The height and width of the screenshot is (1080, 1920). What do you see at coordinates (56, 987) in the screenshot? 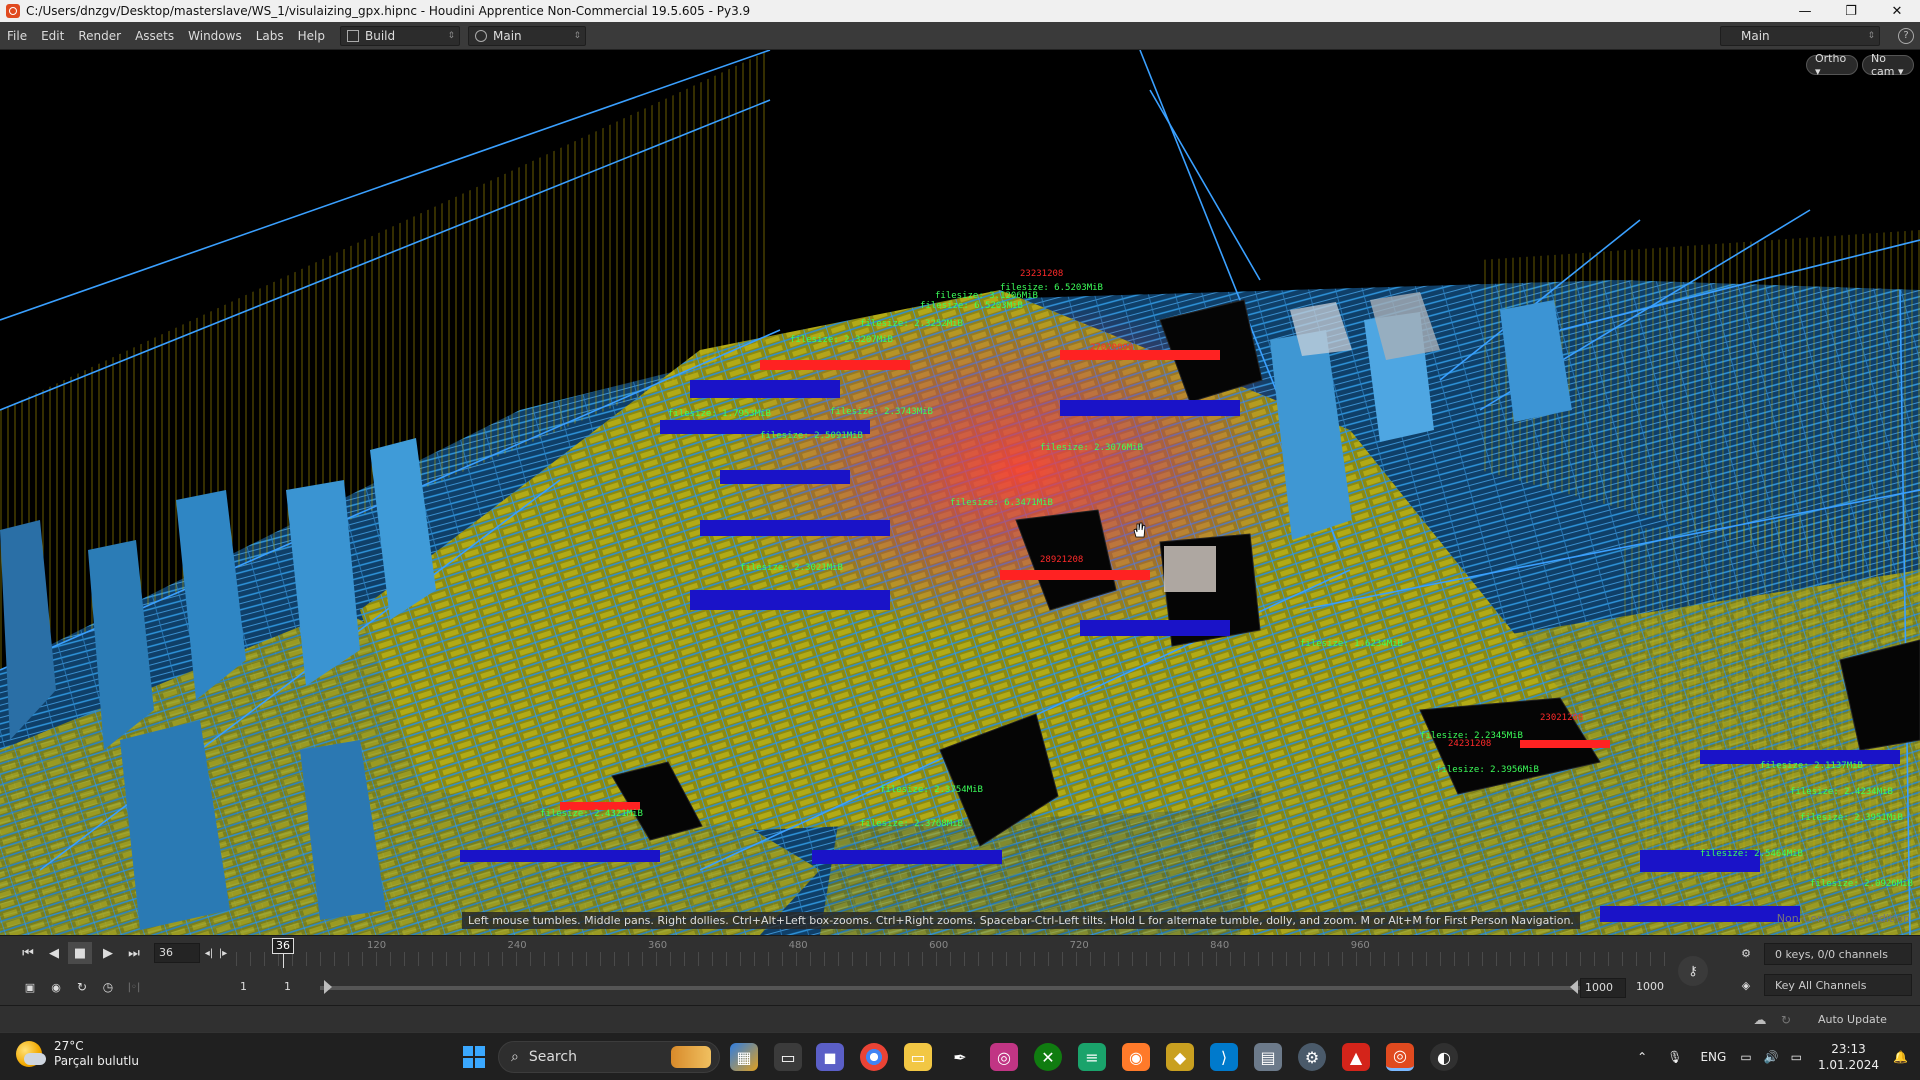
I see `audio-icon: ◉` at bounding box center [56, 987].